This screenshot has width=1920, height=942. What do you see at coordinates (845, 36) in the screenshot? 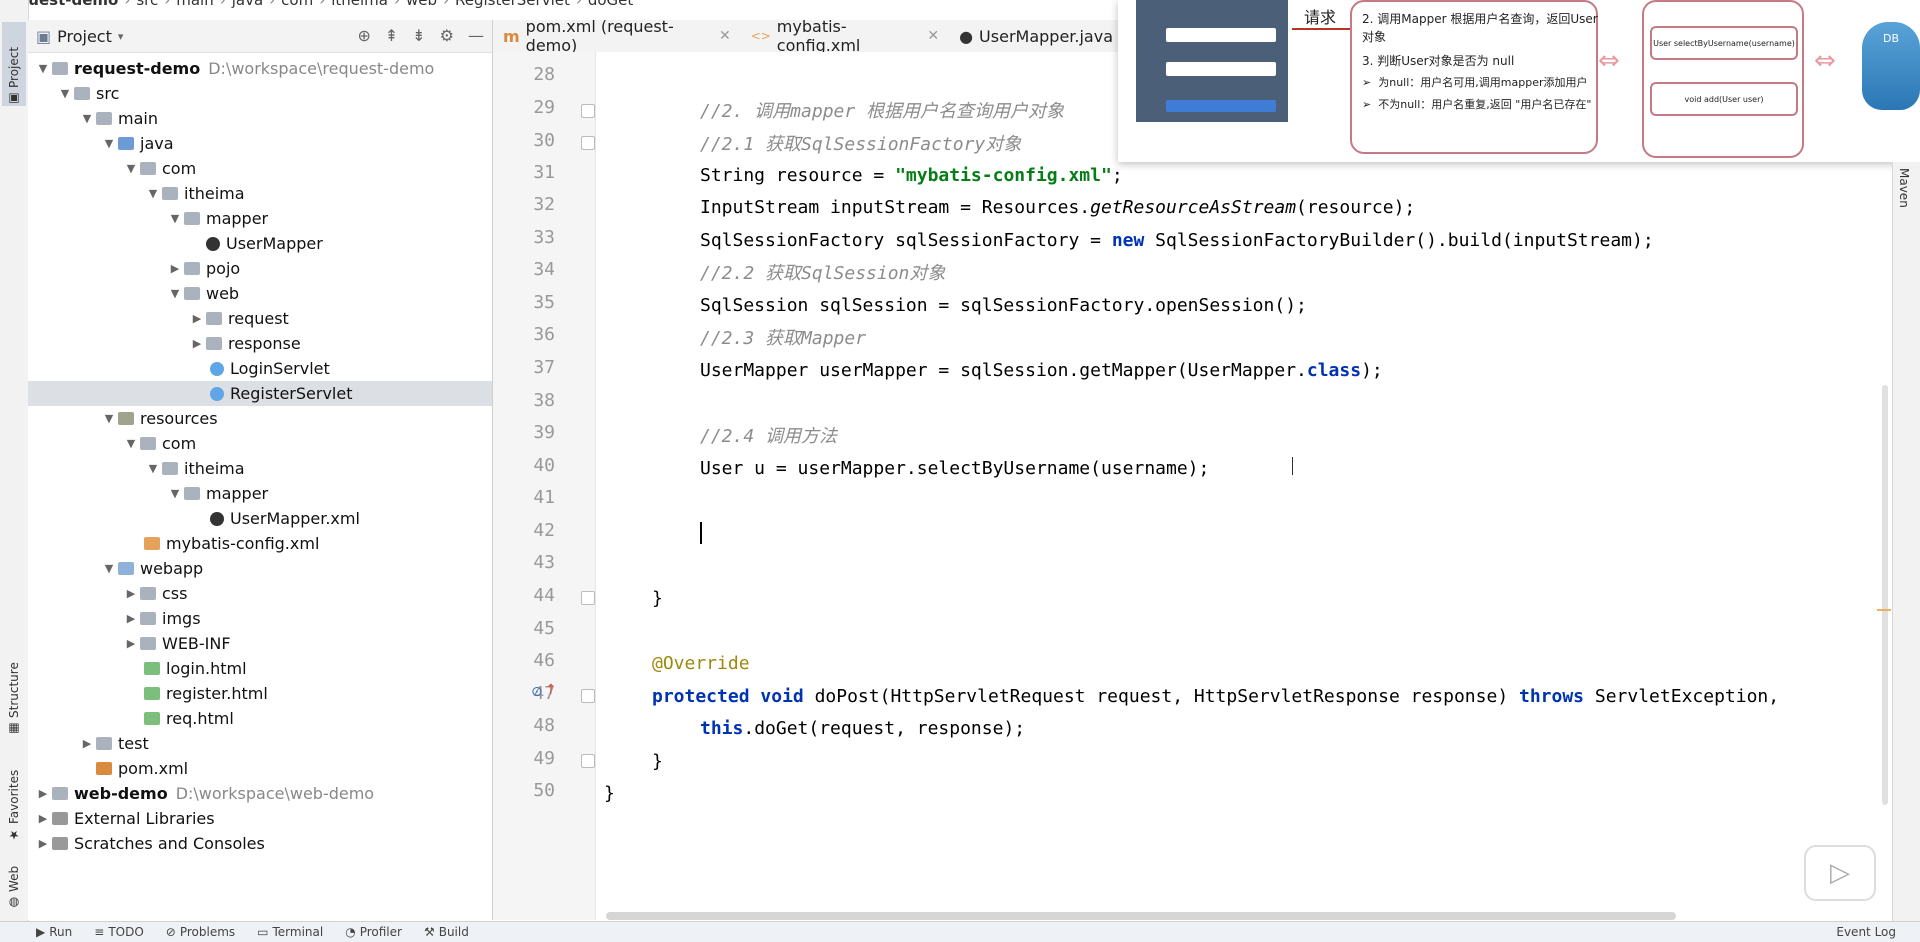
I see `tab-mybatis-config: <> mybatis-config.xml ✕` at bounding box center [845, 36].